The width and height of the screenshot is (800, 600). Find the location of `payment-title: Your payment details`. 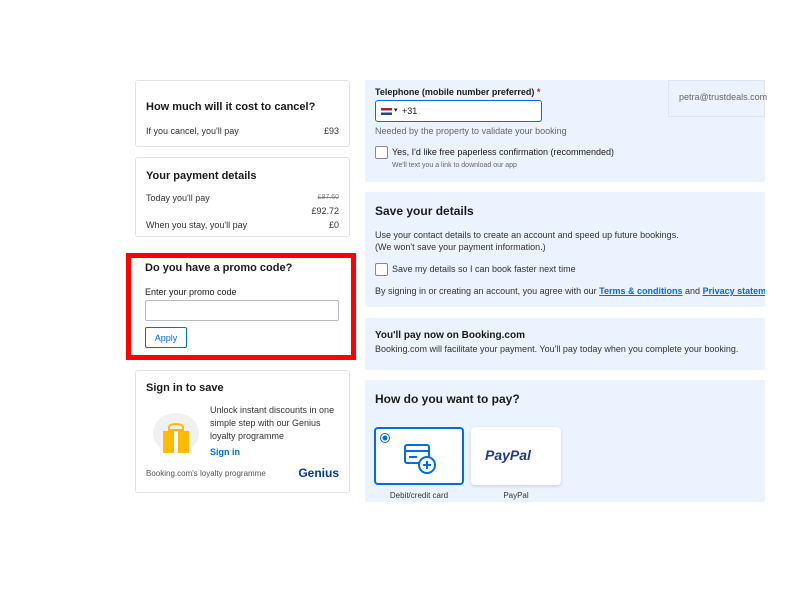

payment-title: Your payment details is located at coordinates (201, 176).